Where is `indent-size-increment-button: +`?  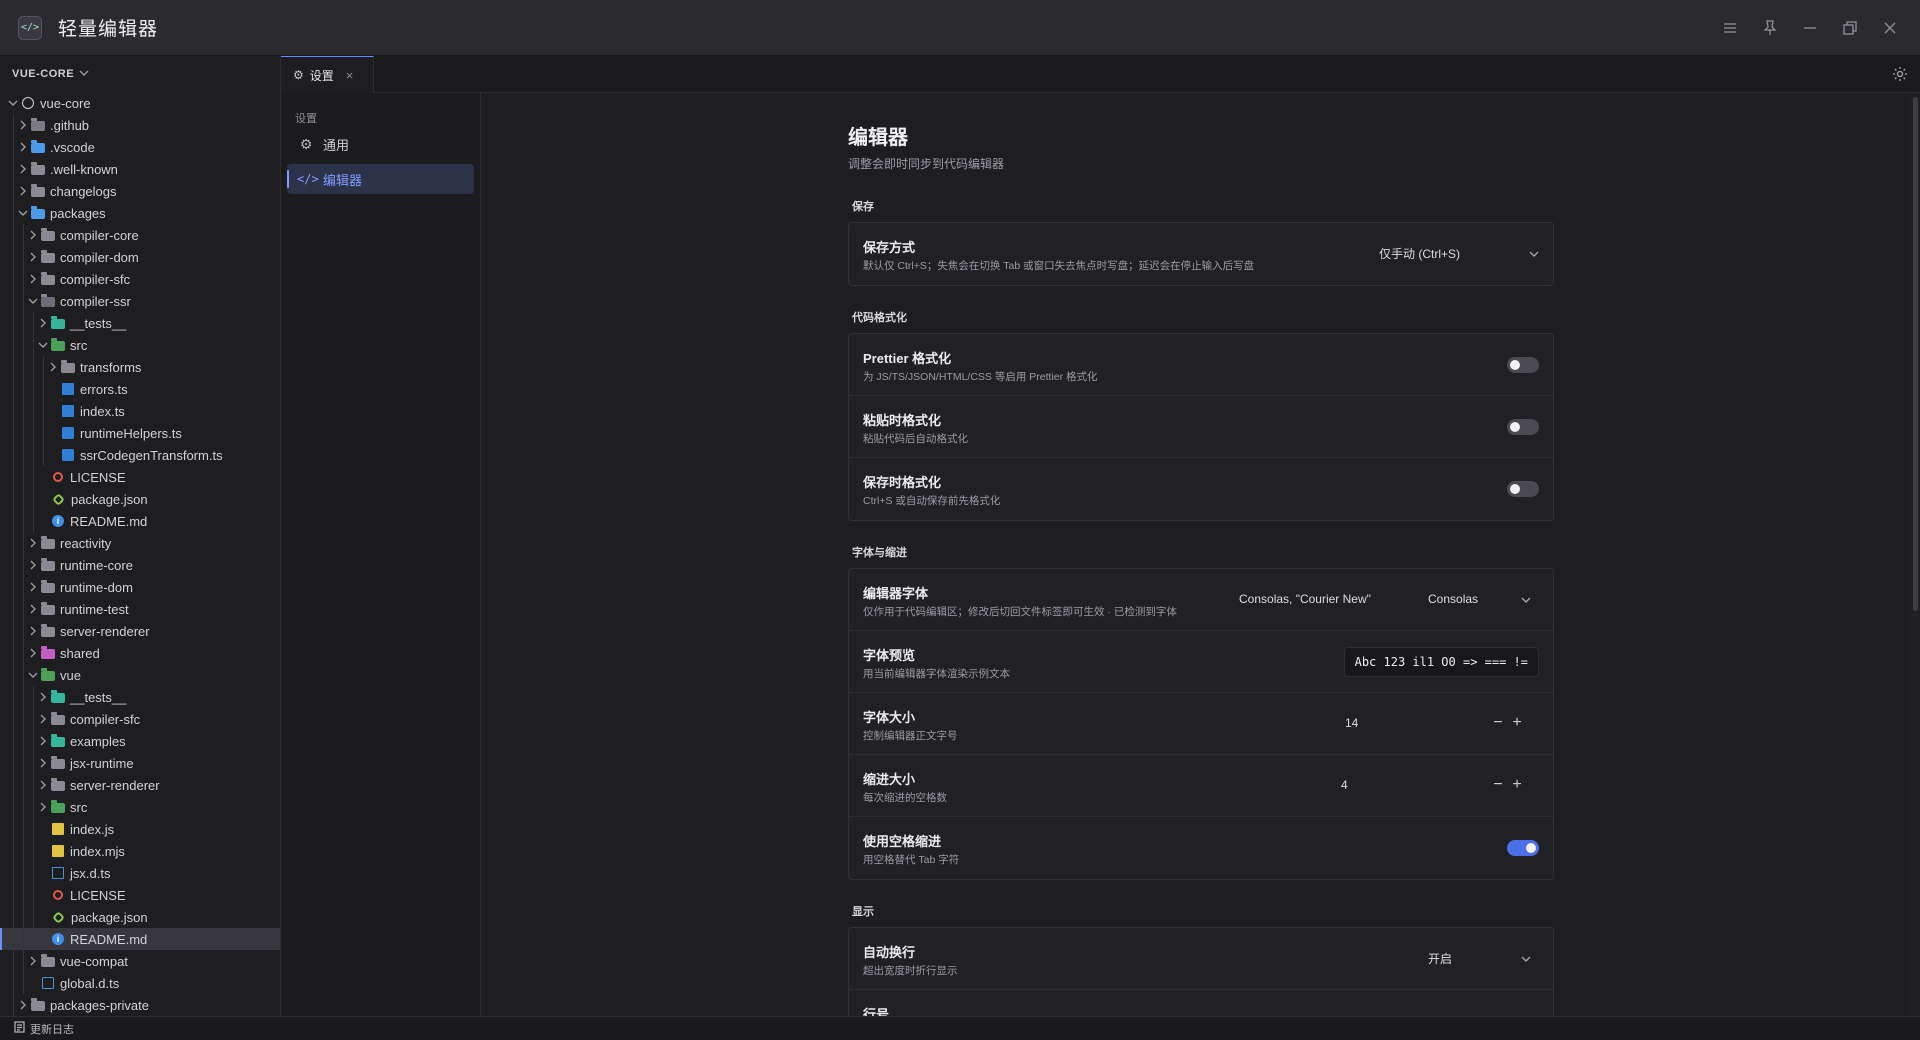
indent-size-increment-button: + is located at coordinates (1517, 785).